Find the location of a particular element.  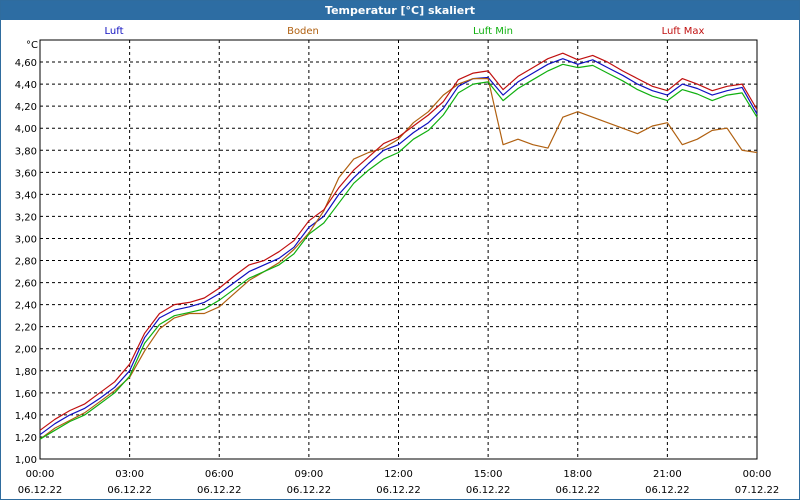

y-tick-label: 1,40 is located at coordinates (26, 416).